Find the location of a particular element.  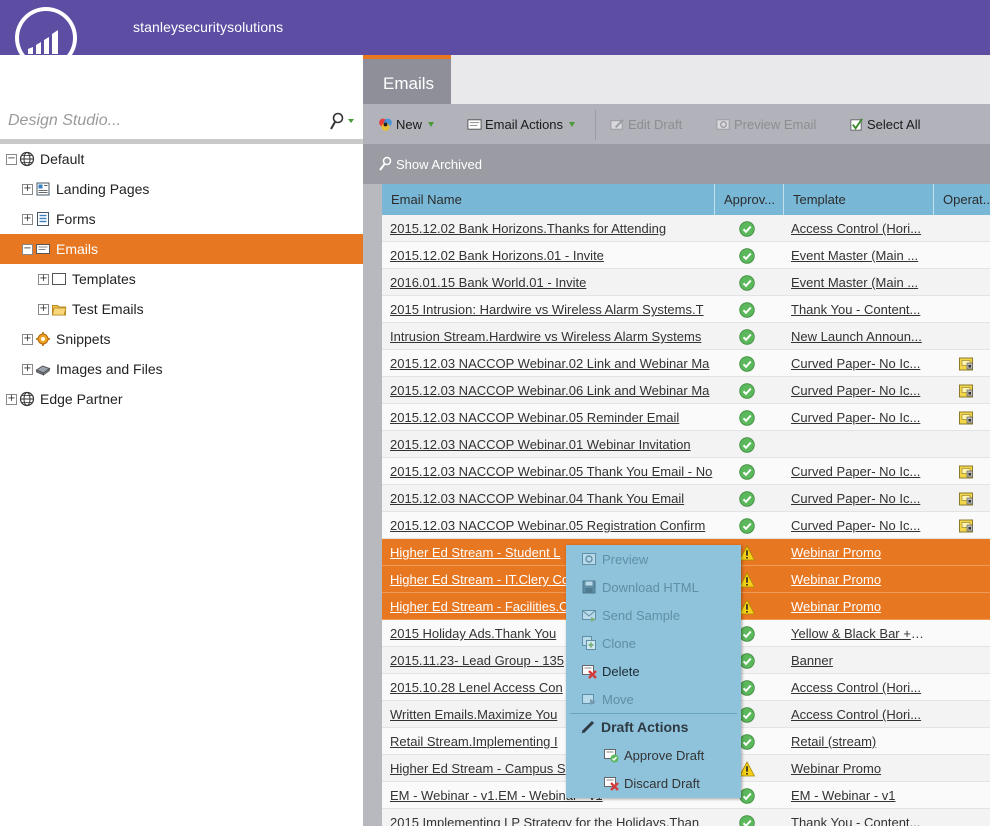

menu-item-clone: Clone is located at coordinates (653, 643).